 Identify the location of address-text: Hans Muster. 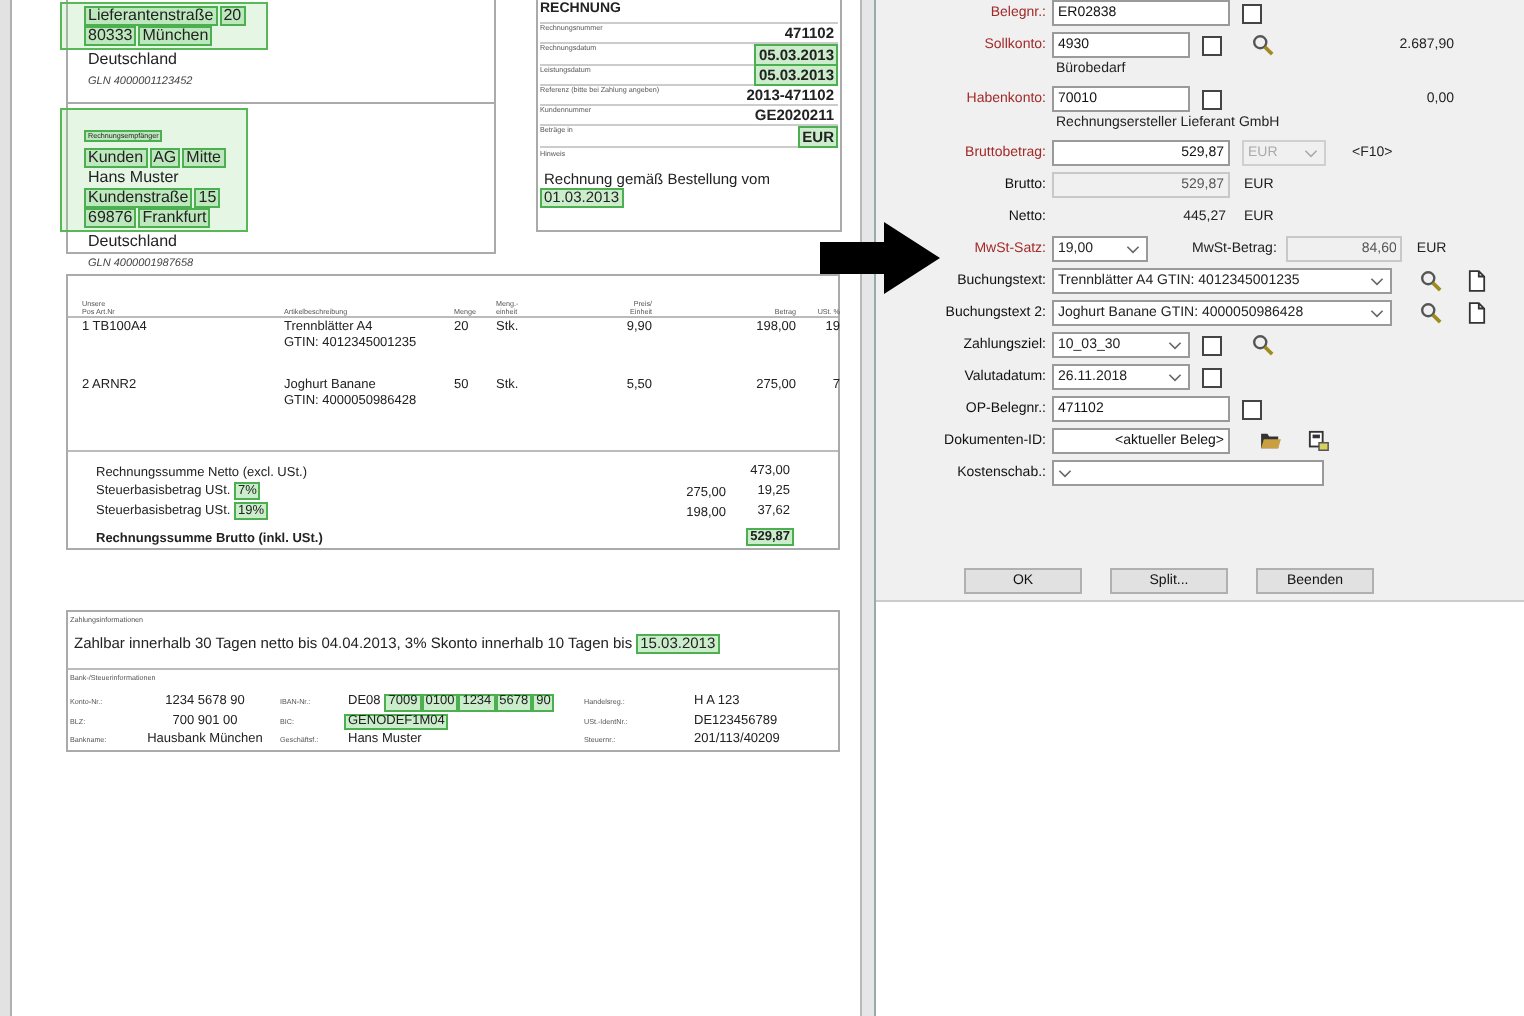
(133, 178).